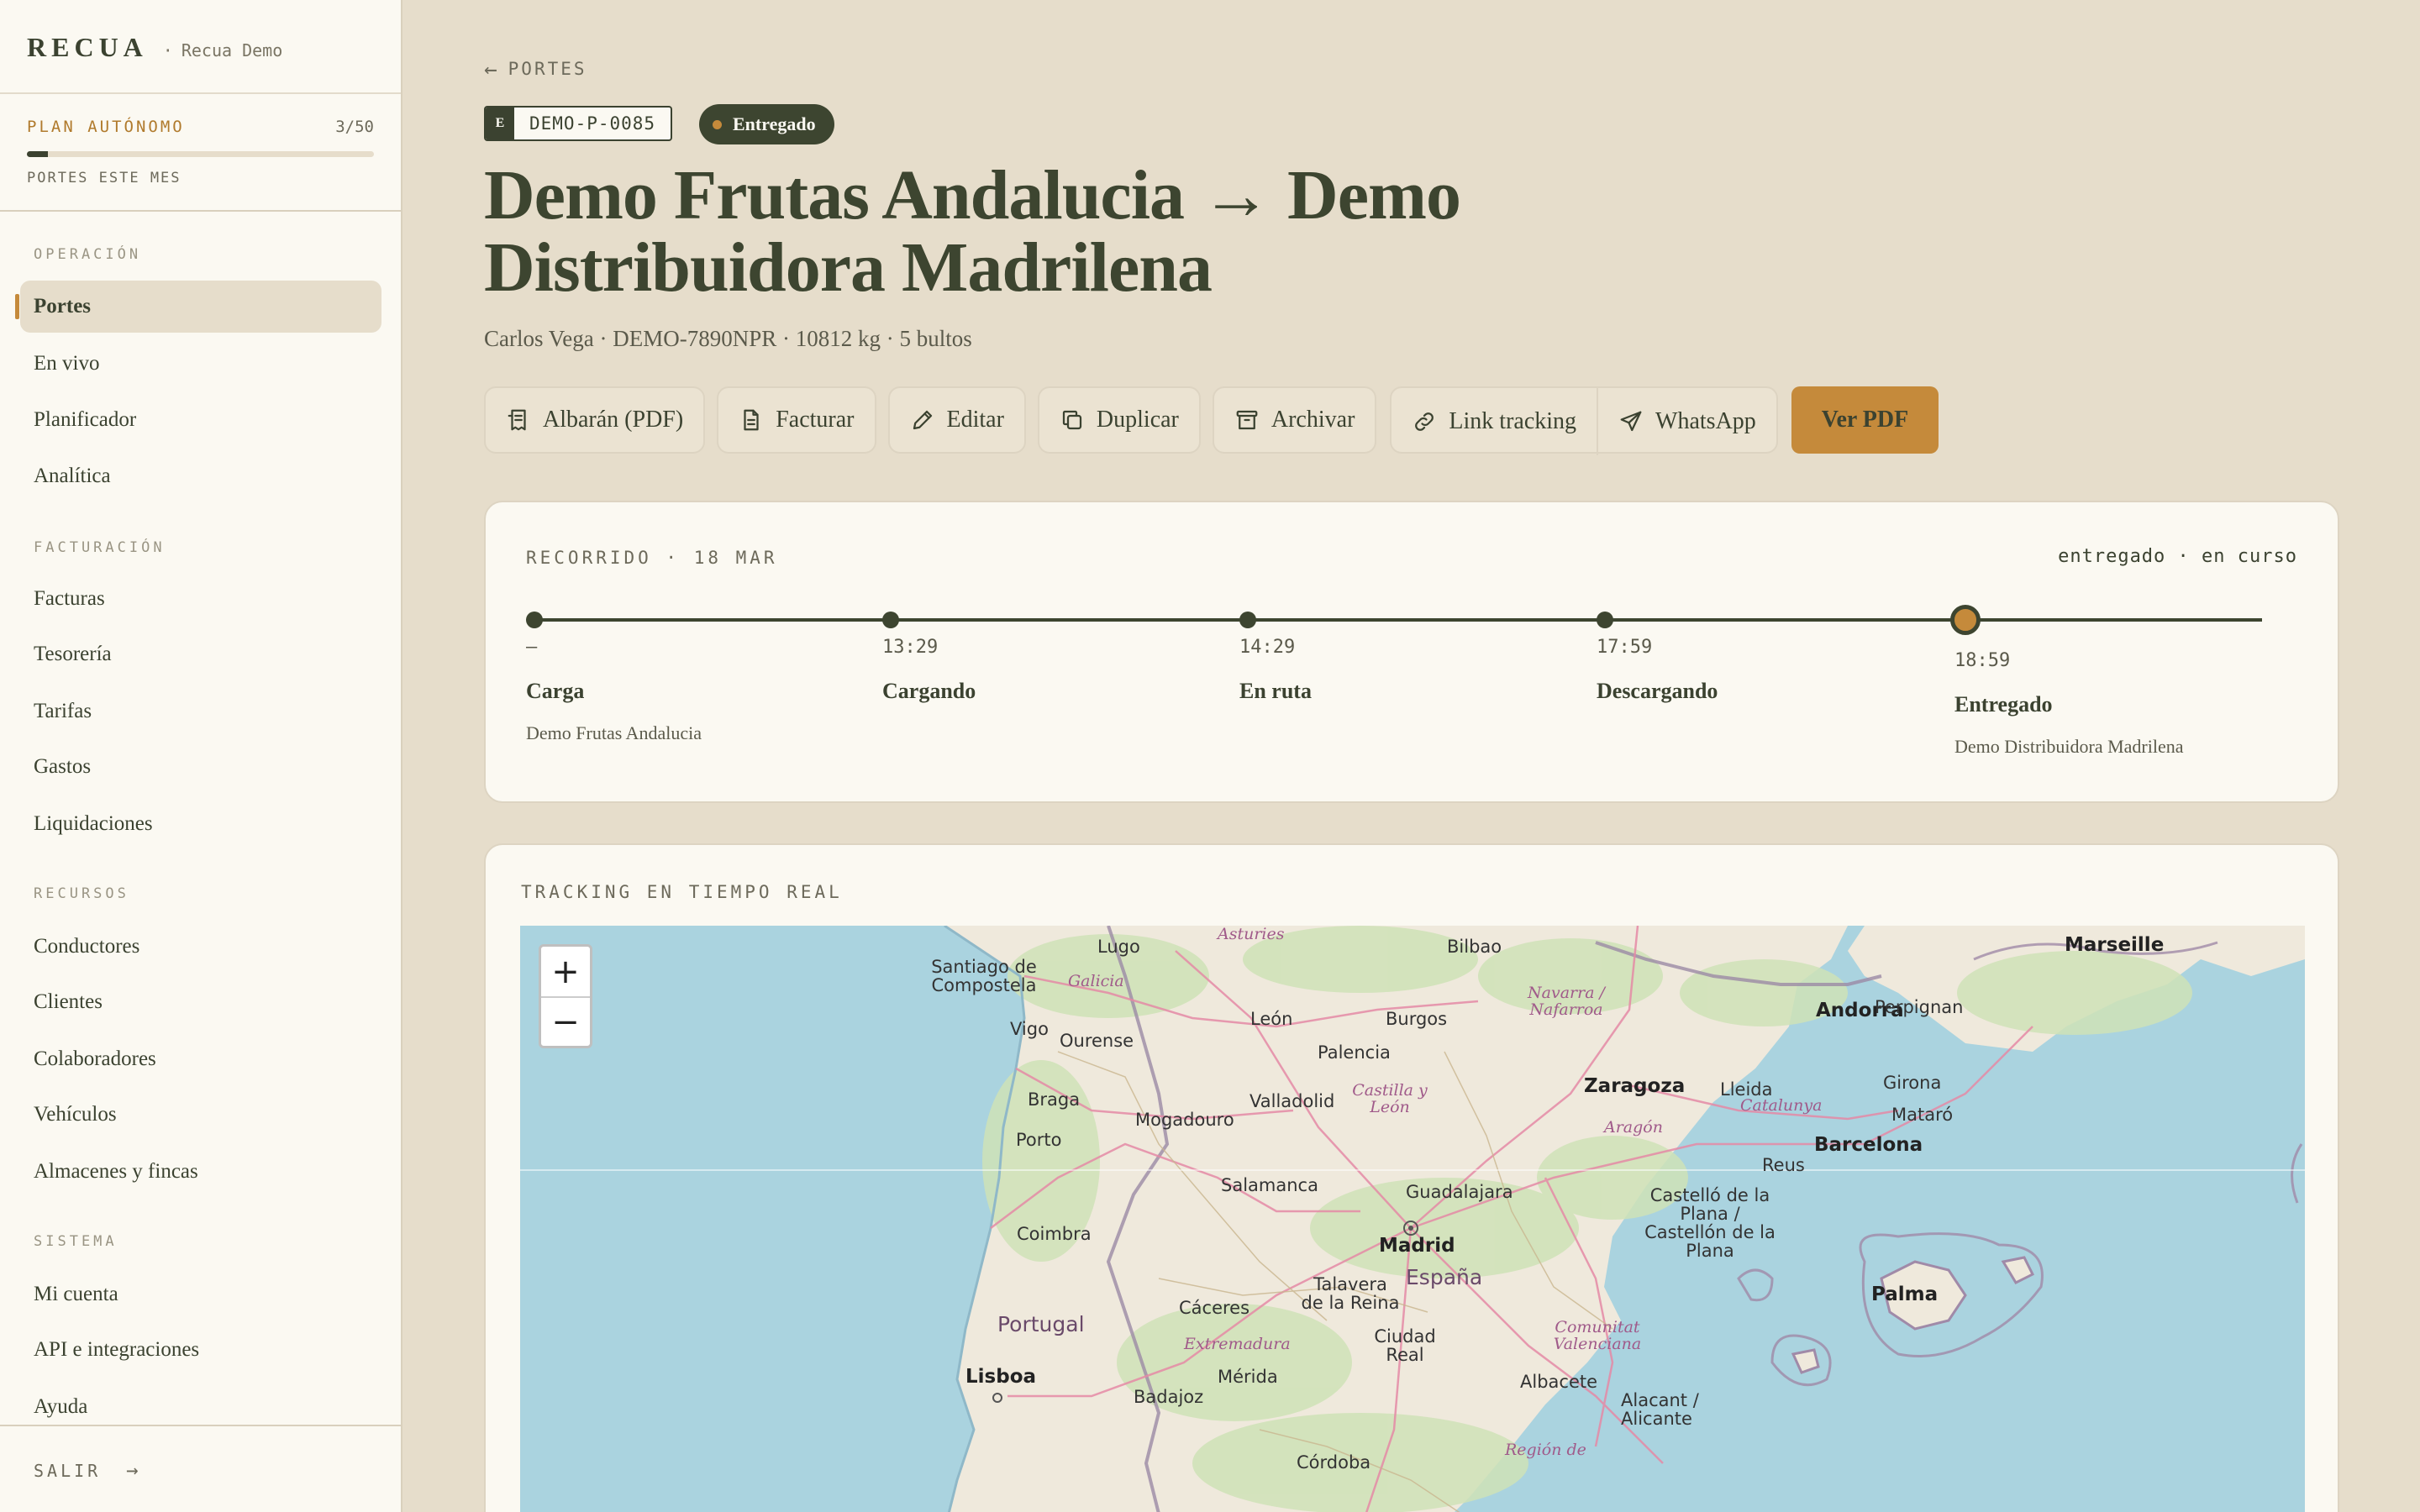 This screenshot has width=2420, height=1512. I want to click on map-city-label: Marseille, so click(2115, 945).